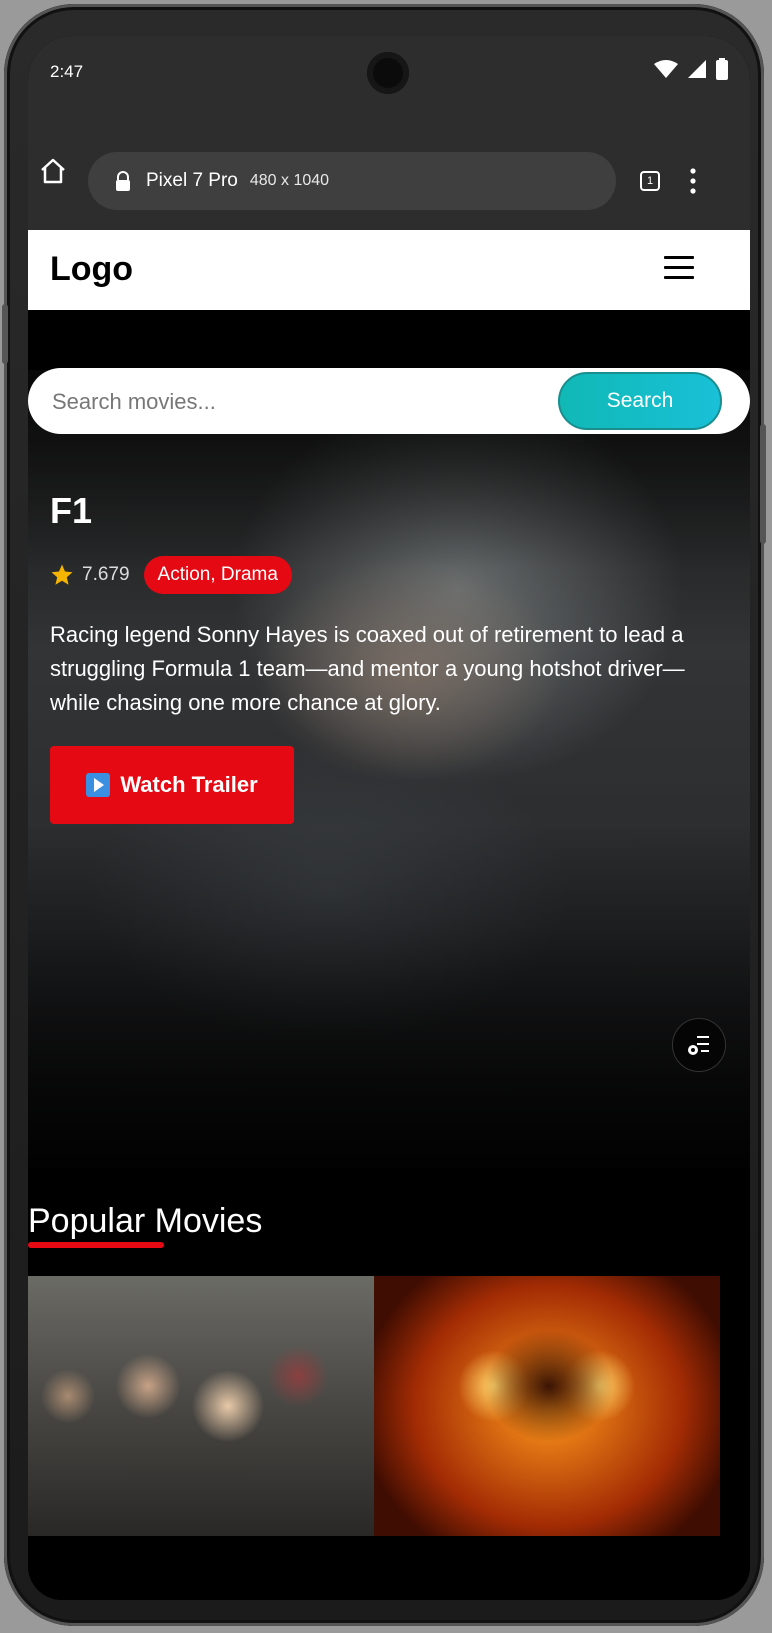 This screenshot has height=1633, width=772. What do you see at coordinates (67, 71) in the screenshot?
I see `status-time: 2:47` at bounding box center [67, 71].